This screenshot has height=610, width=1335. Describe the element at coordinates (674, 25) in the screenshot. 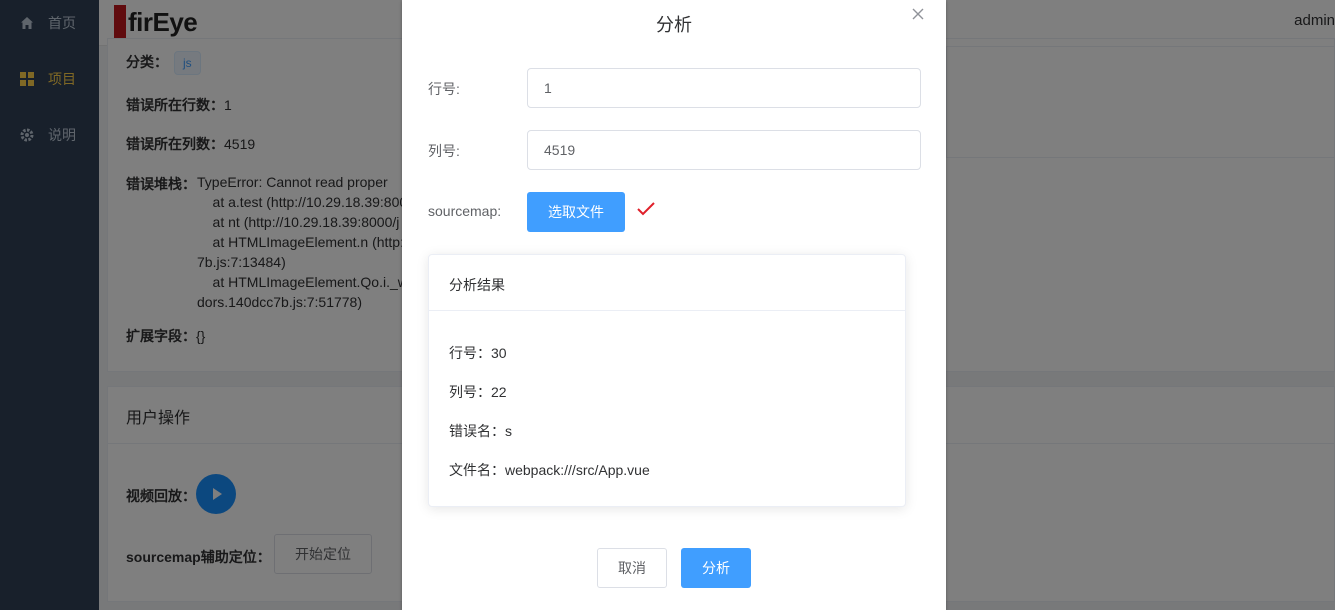

I see `dialog-title: 分析` at that location.